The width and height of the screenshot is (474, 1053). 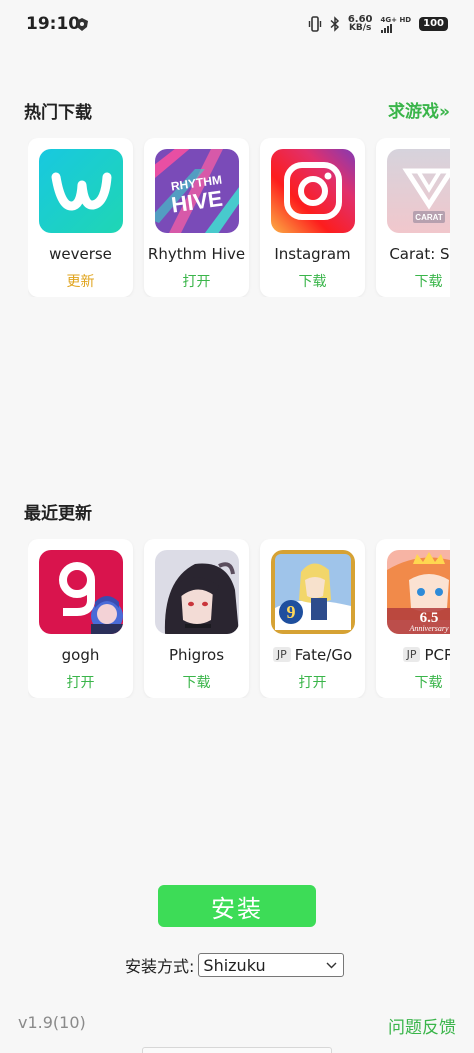 I want to click on phigros-icon, so click(x=197, y=592).